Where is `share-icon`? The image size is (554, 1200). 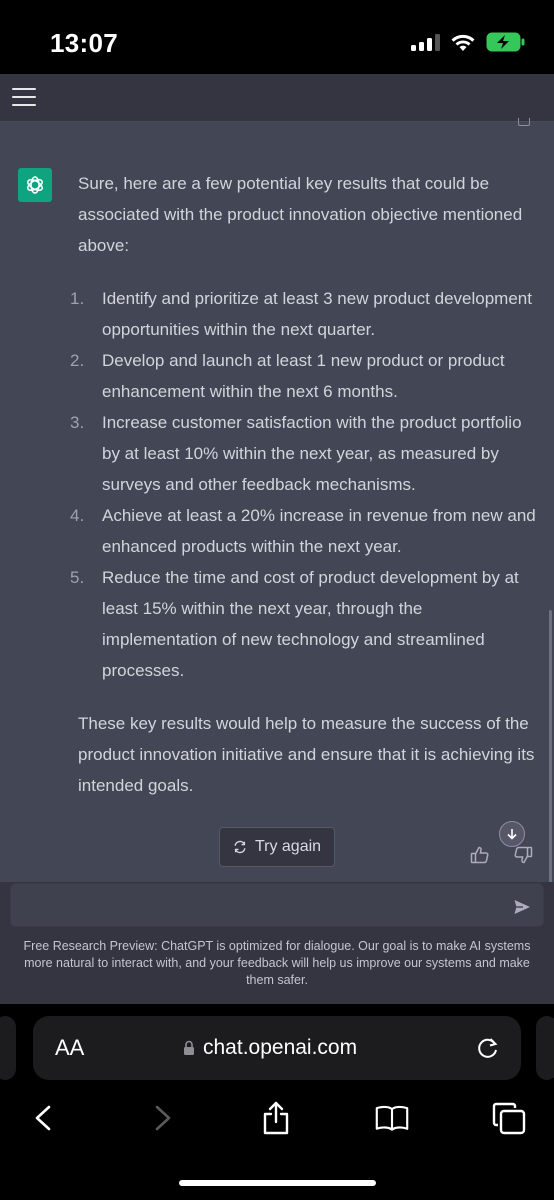 share-icon is located at coordinates (276, 1118).